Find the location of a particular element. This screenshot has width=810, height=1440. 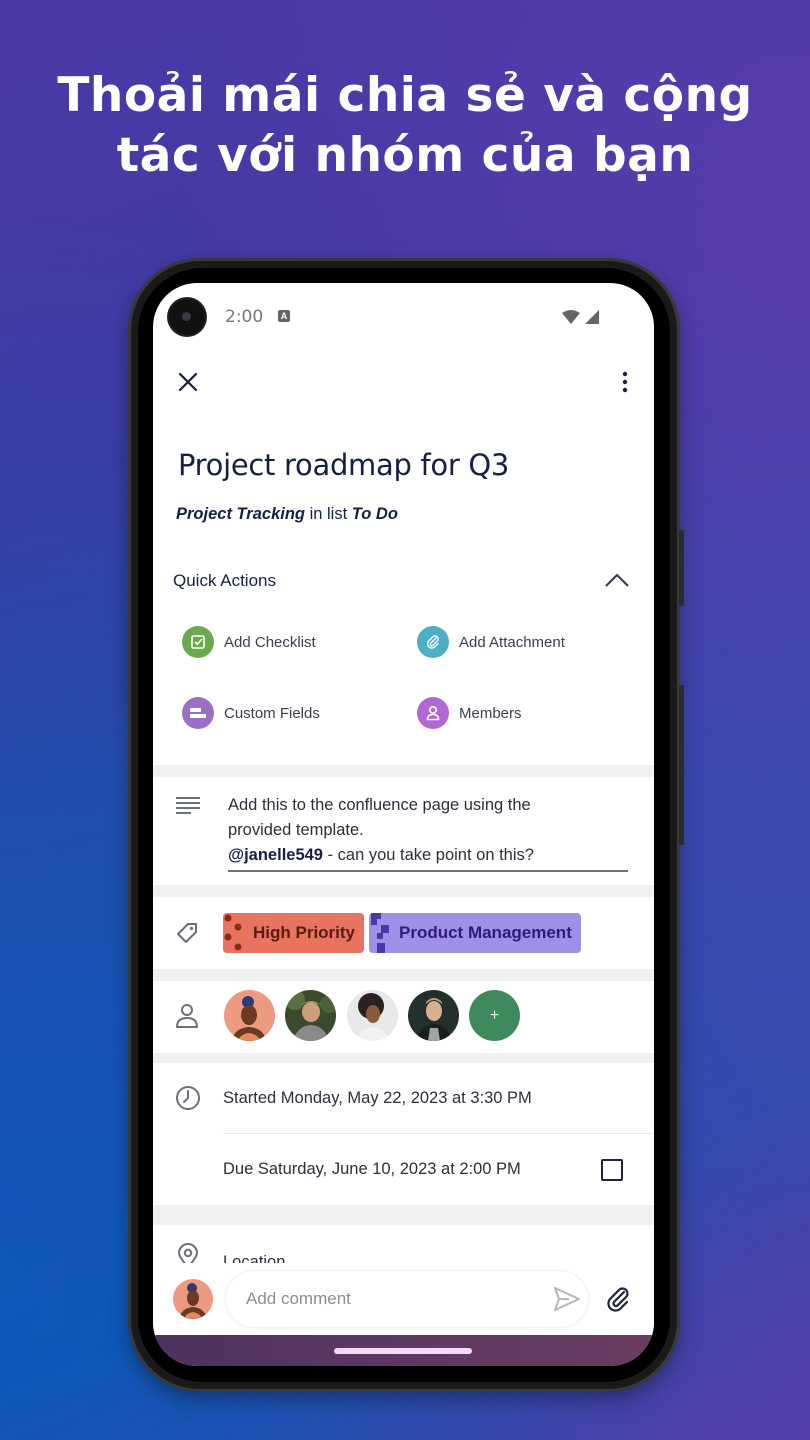

description-underline is located at coordinates (428, 871).